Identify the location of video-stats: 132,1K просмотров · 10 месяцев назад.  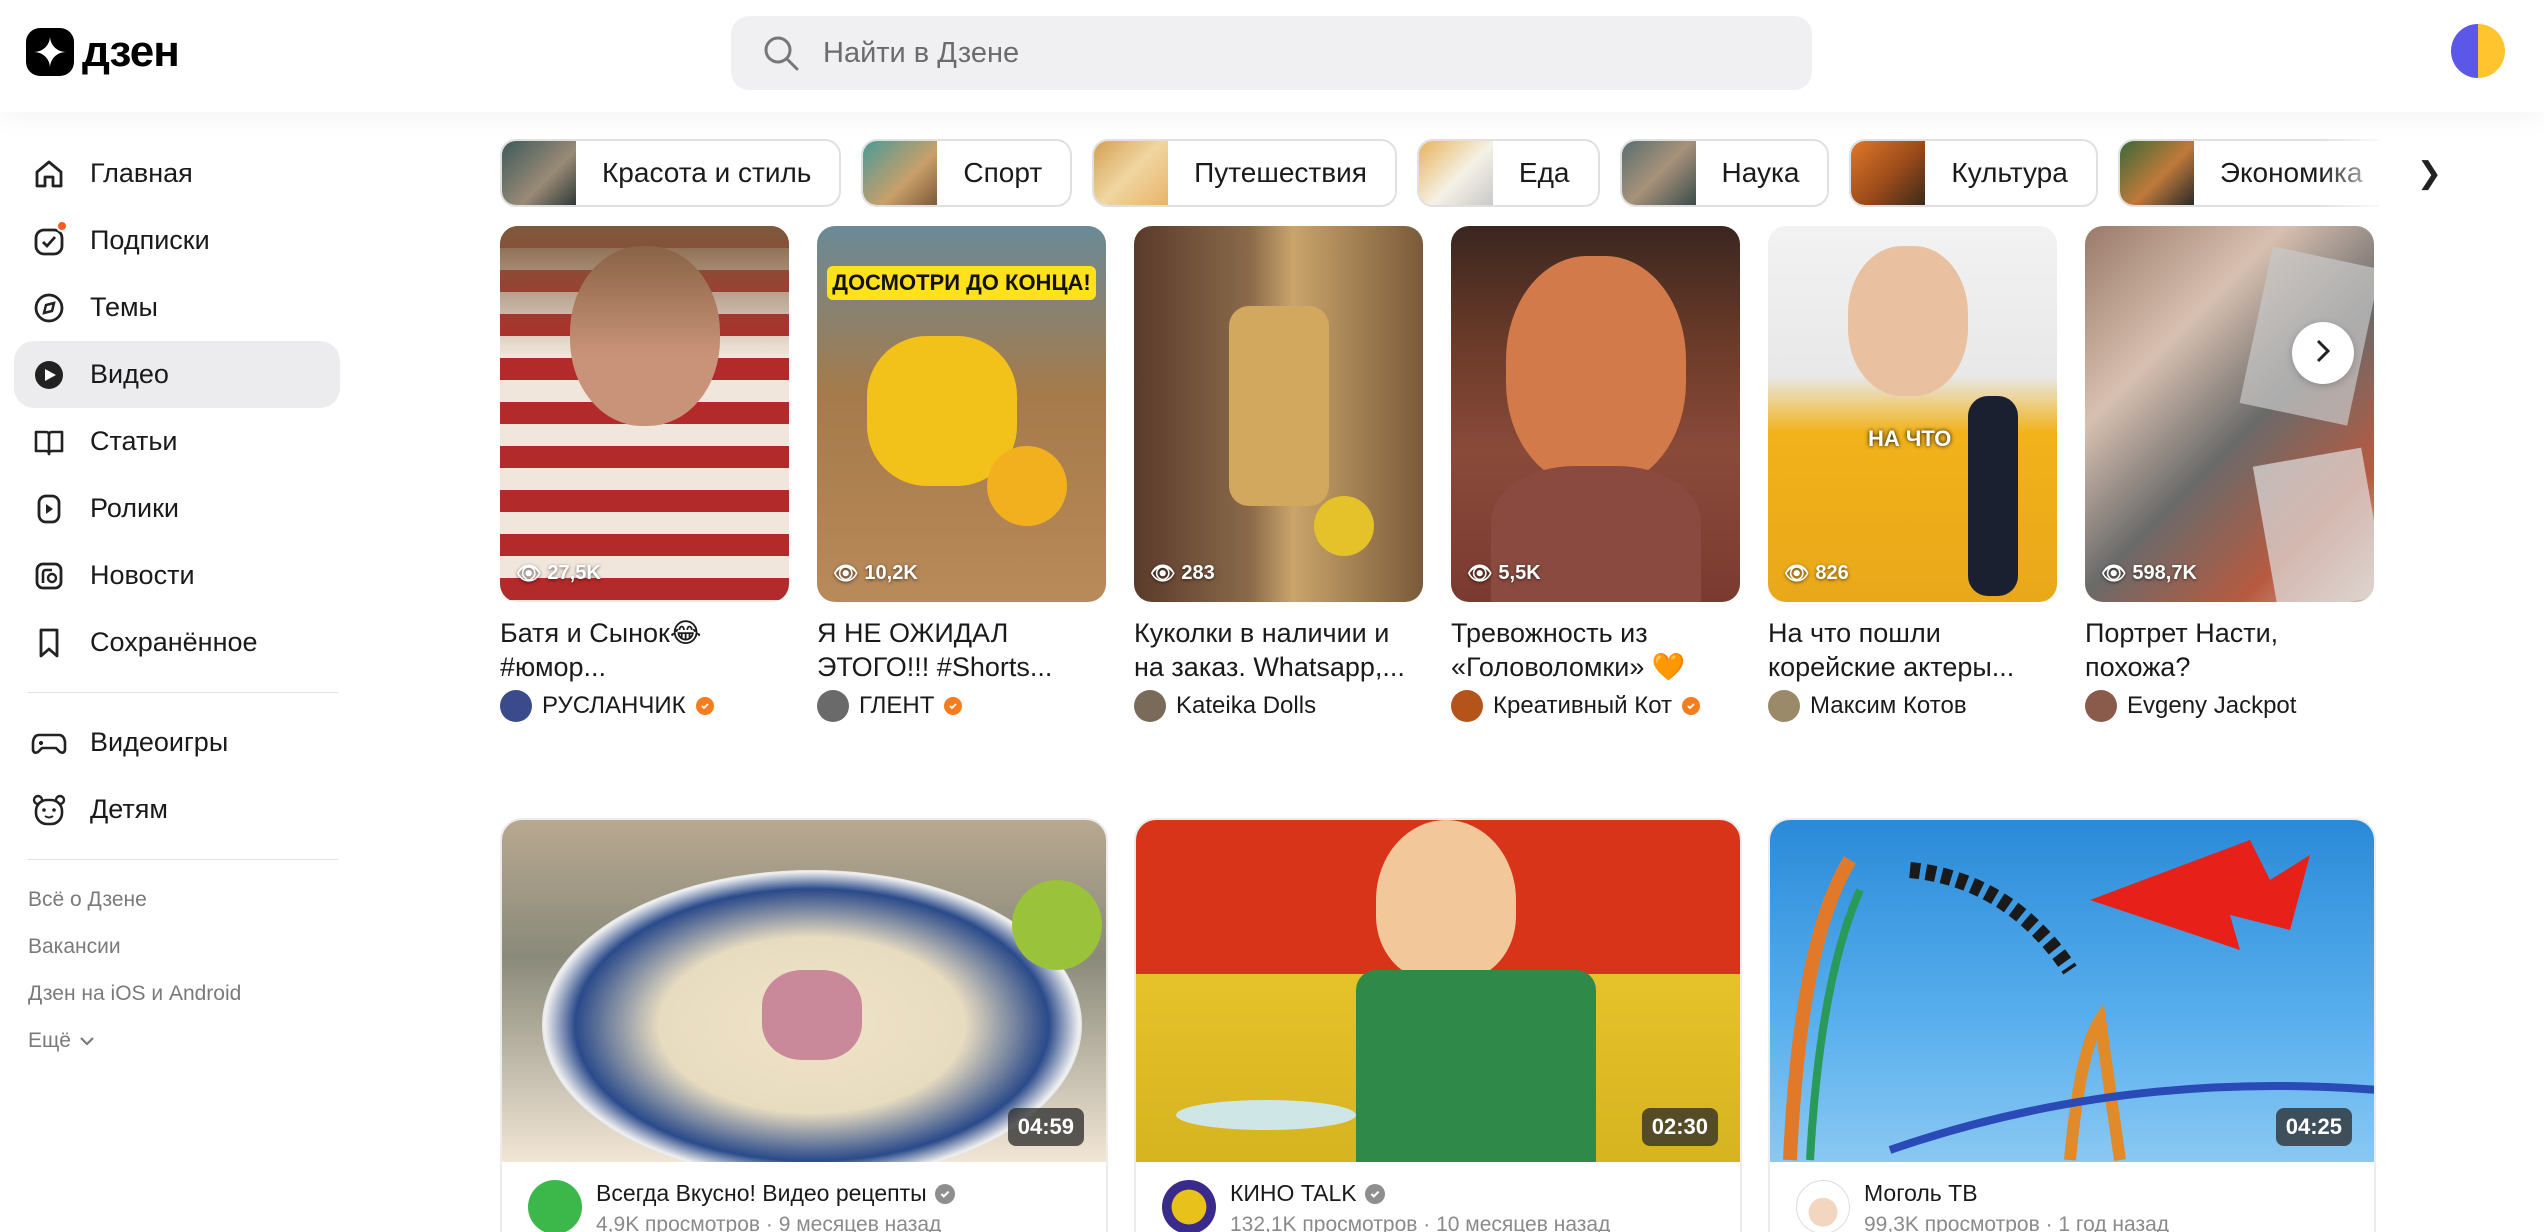
(1420, 1222).